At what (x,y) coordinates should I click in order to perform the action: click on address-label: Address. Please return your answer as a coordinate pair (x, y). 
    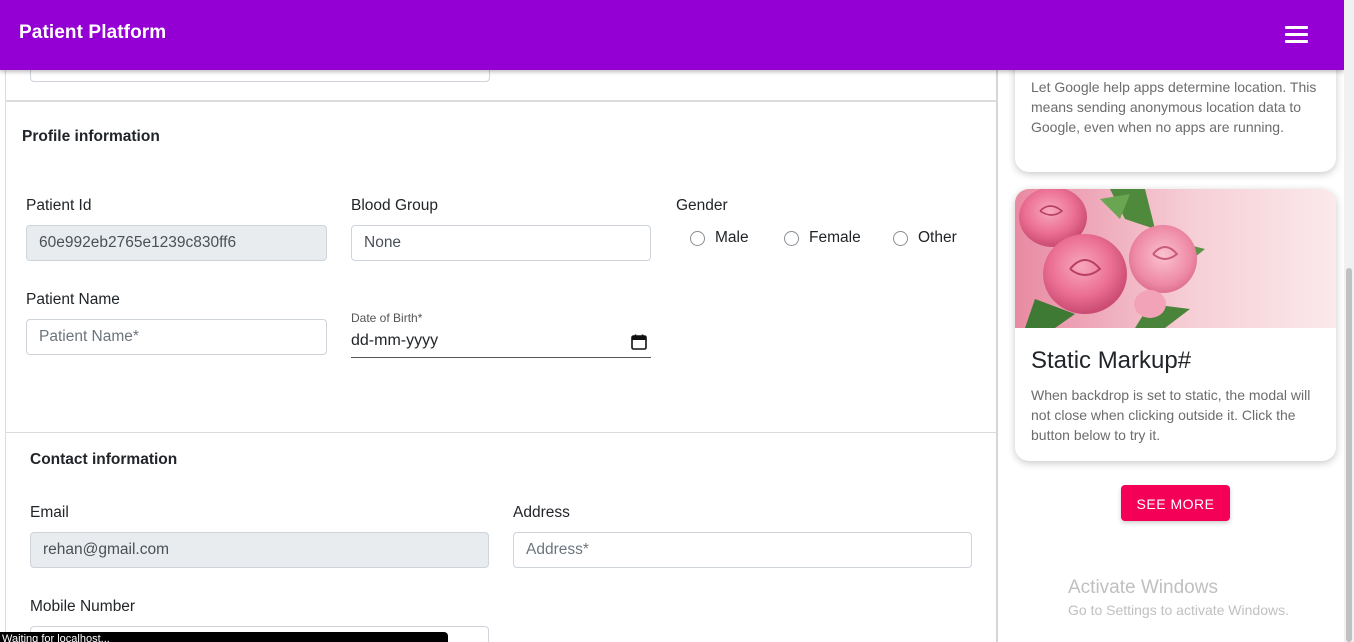
    Looking at the image, I should click on (541, 512).